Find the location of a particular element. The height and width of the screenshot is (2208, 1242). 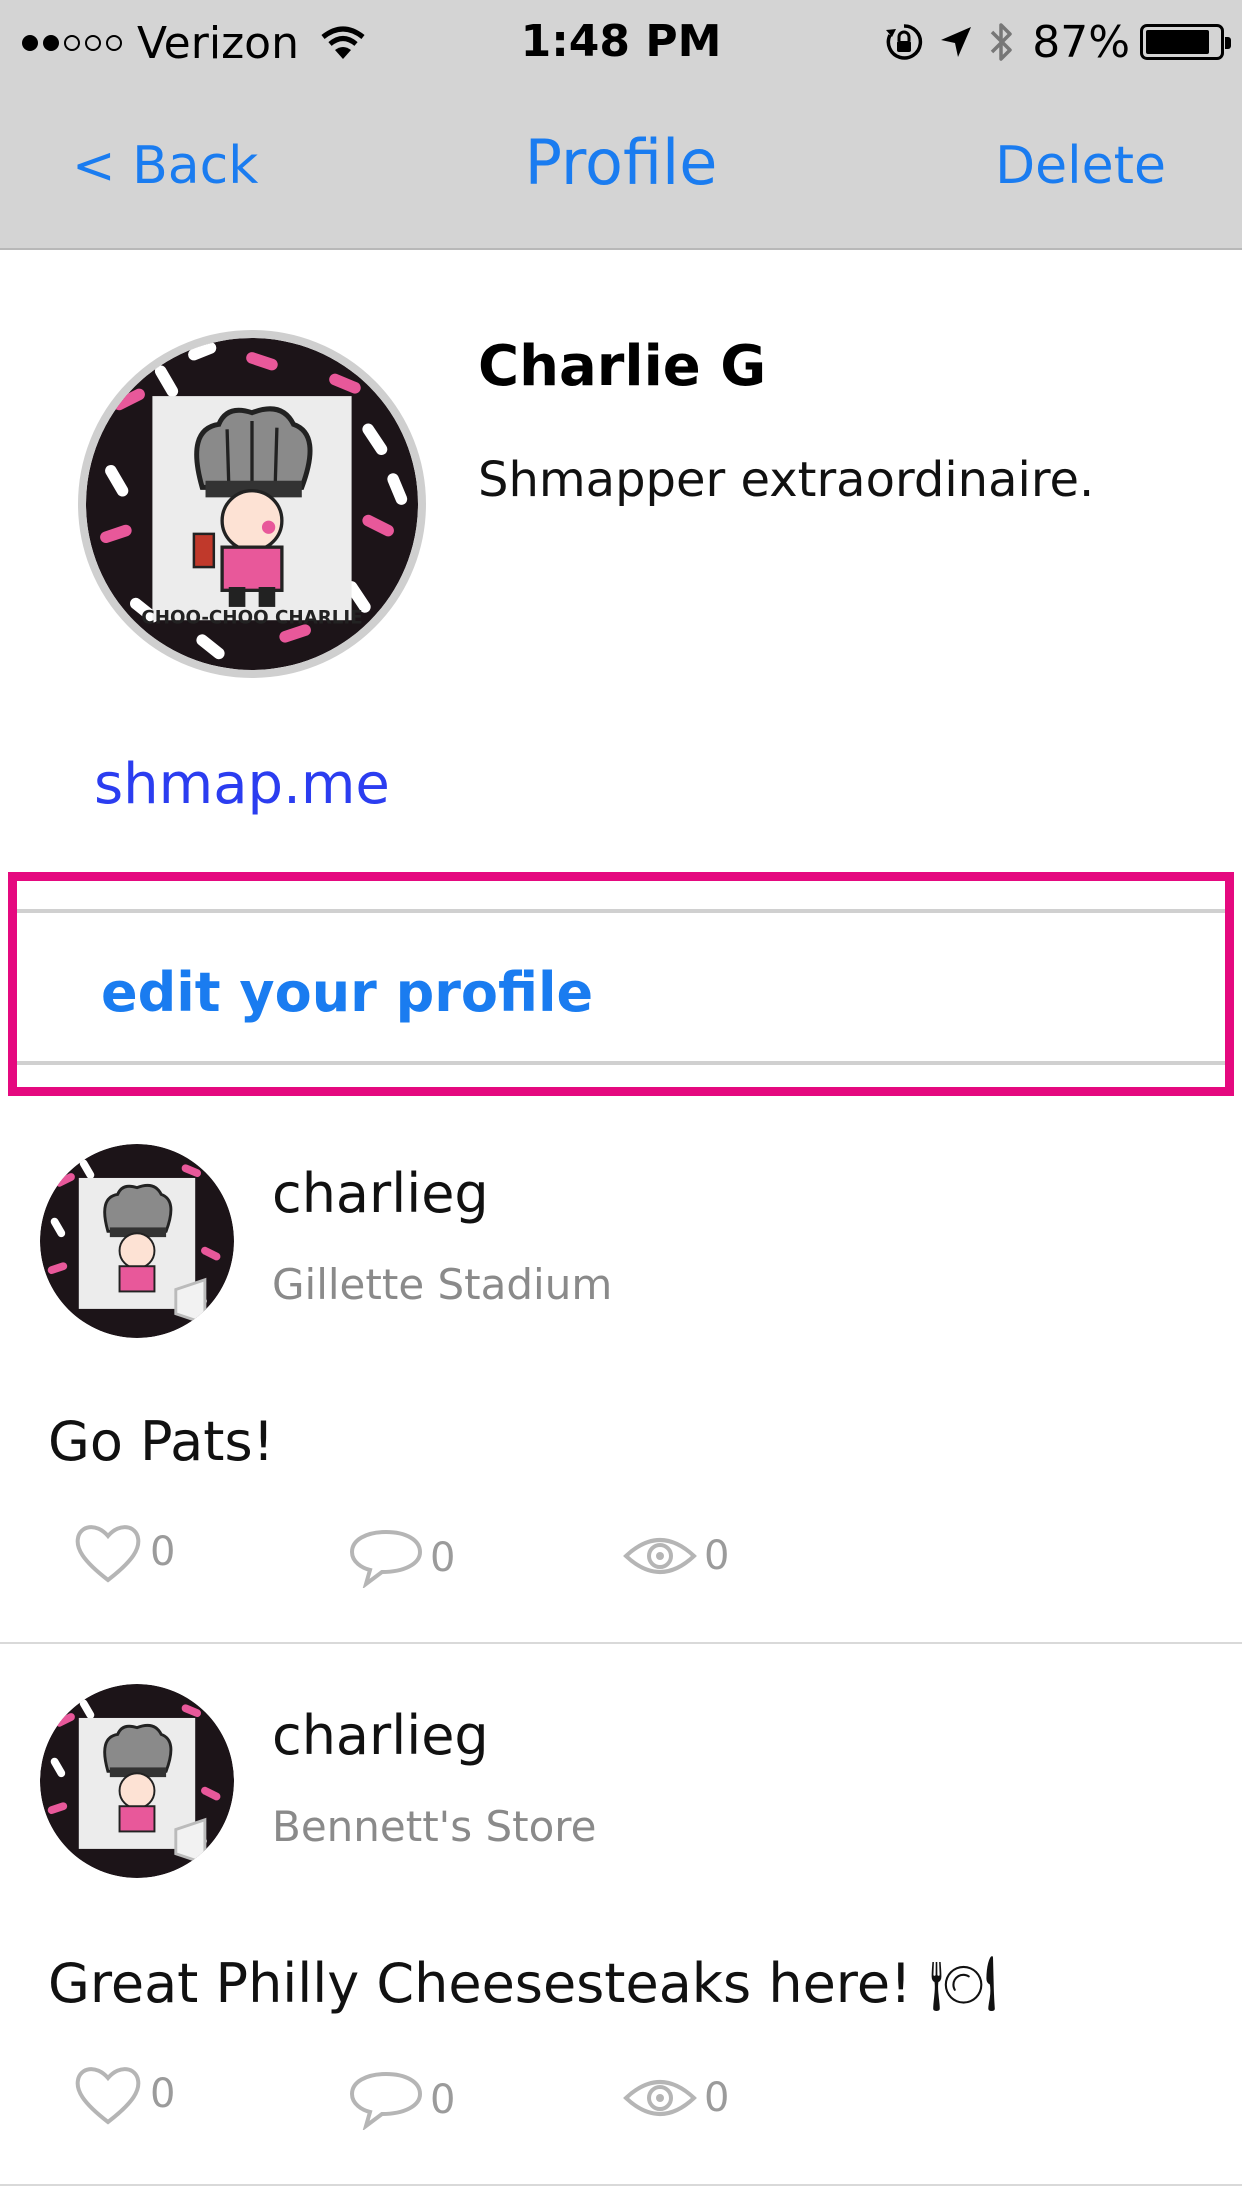

status-right: 87% is located at coordinates (1050, 42).